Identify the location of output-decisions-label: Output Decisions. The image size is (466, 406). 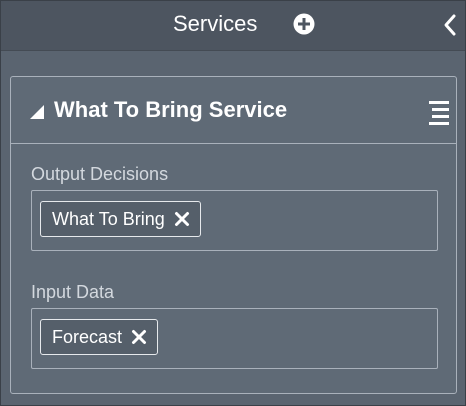
(100, 174).